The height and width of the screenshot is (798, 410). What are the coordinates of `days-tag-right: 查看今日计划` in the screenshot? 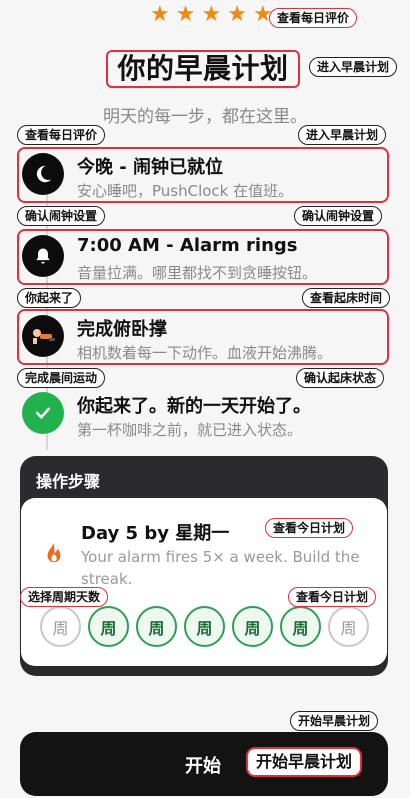 It's located at (332, 597).